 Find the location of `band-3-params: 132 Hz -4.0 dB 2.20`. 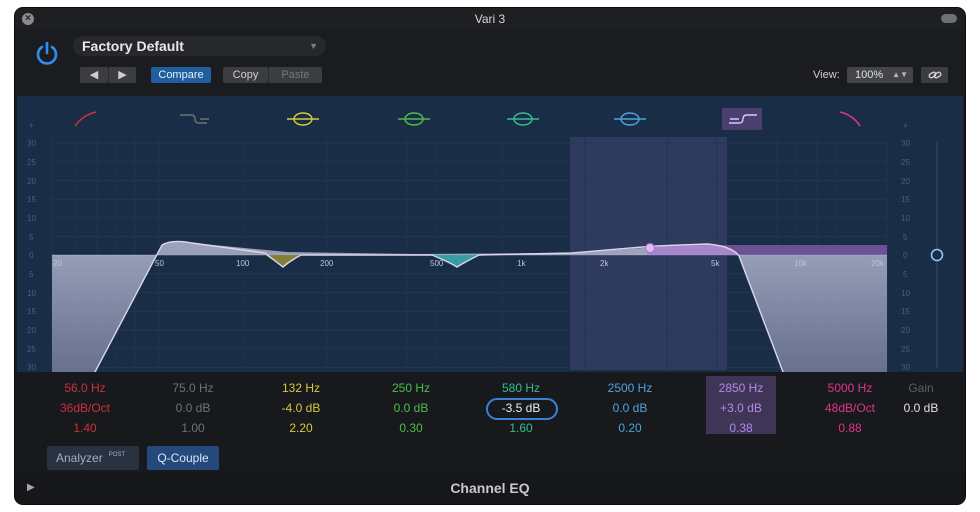

band-3-params: 132 Hz -4.0 dB 2.20 is located at coordinates (301, 408).